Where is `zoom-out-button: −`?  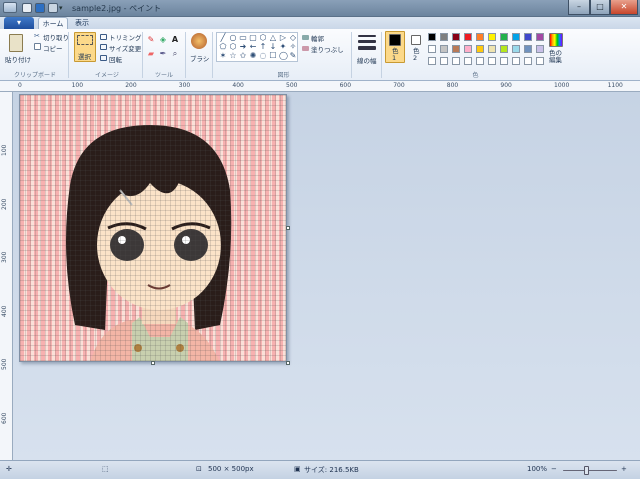 zoom-out-button: − is located at coordinates (554, 469).